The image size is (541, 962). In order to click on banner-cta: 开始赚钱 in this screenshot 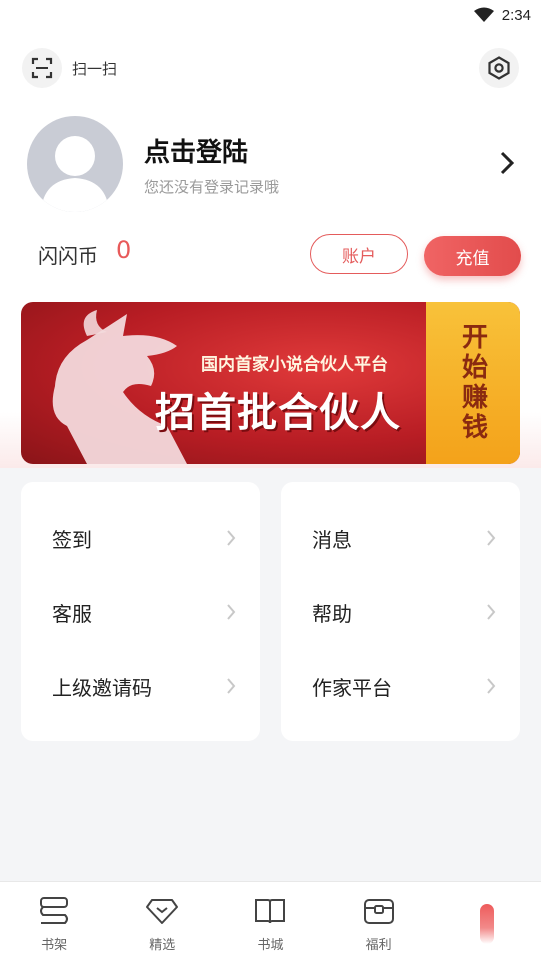, I will do `click(473, 383)`.